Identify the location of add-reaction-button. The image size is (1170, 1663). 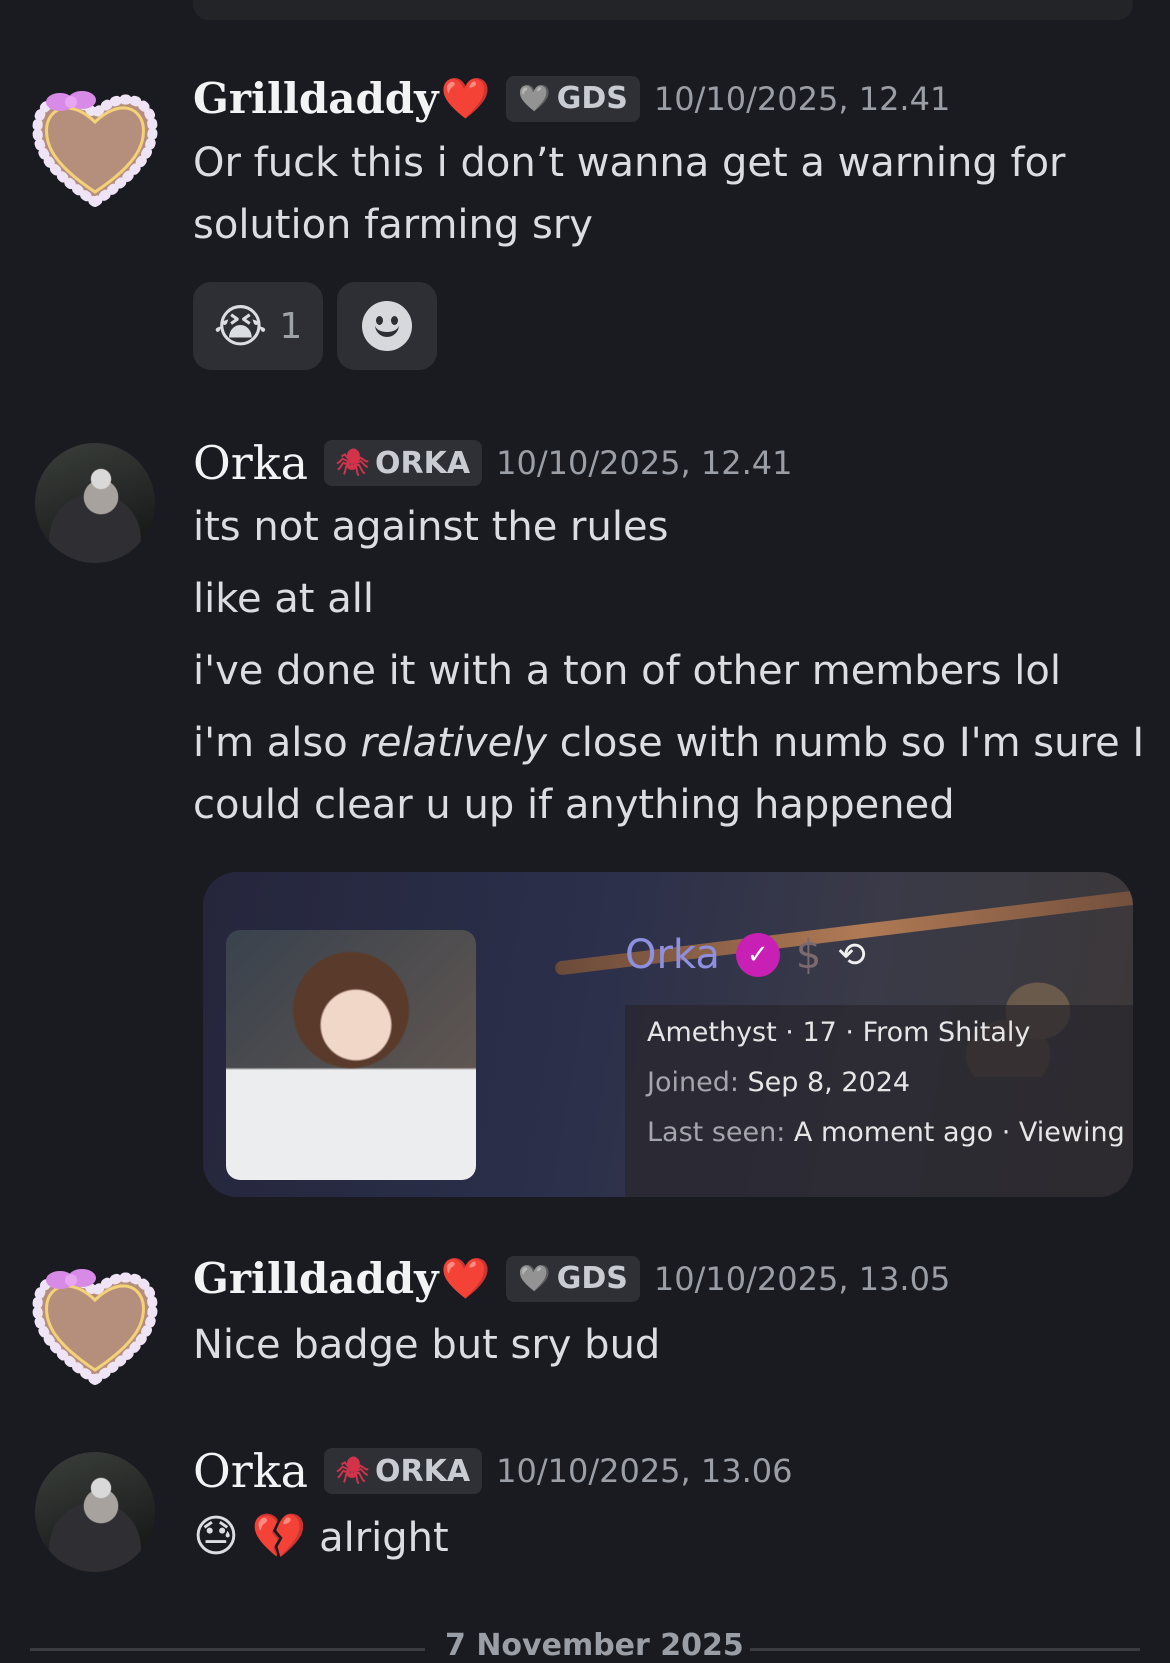
(387, 326).